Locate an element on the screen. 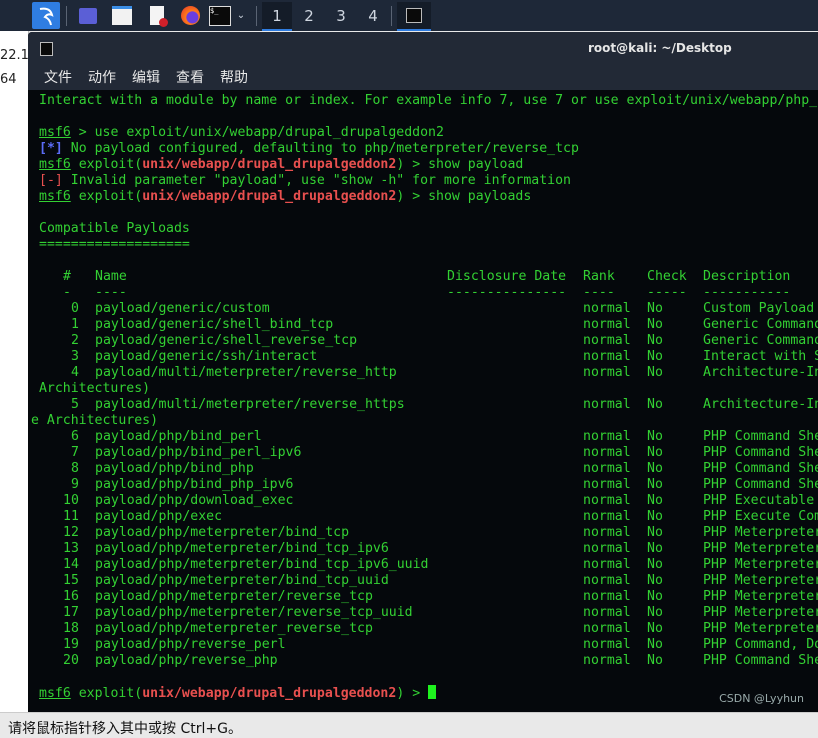 This screenshot has height=738, width=818. cell-name: payload/generic/shell_reverse_tcp is located at coordinates (226, 340).